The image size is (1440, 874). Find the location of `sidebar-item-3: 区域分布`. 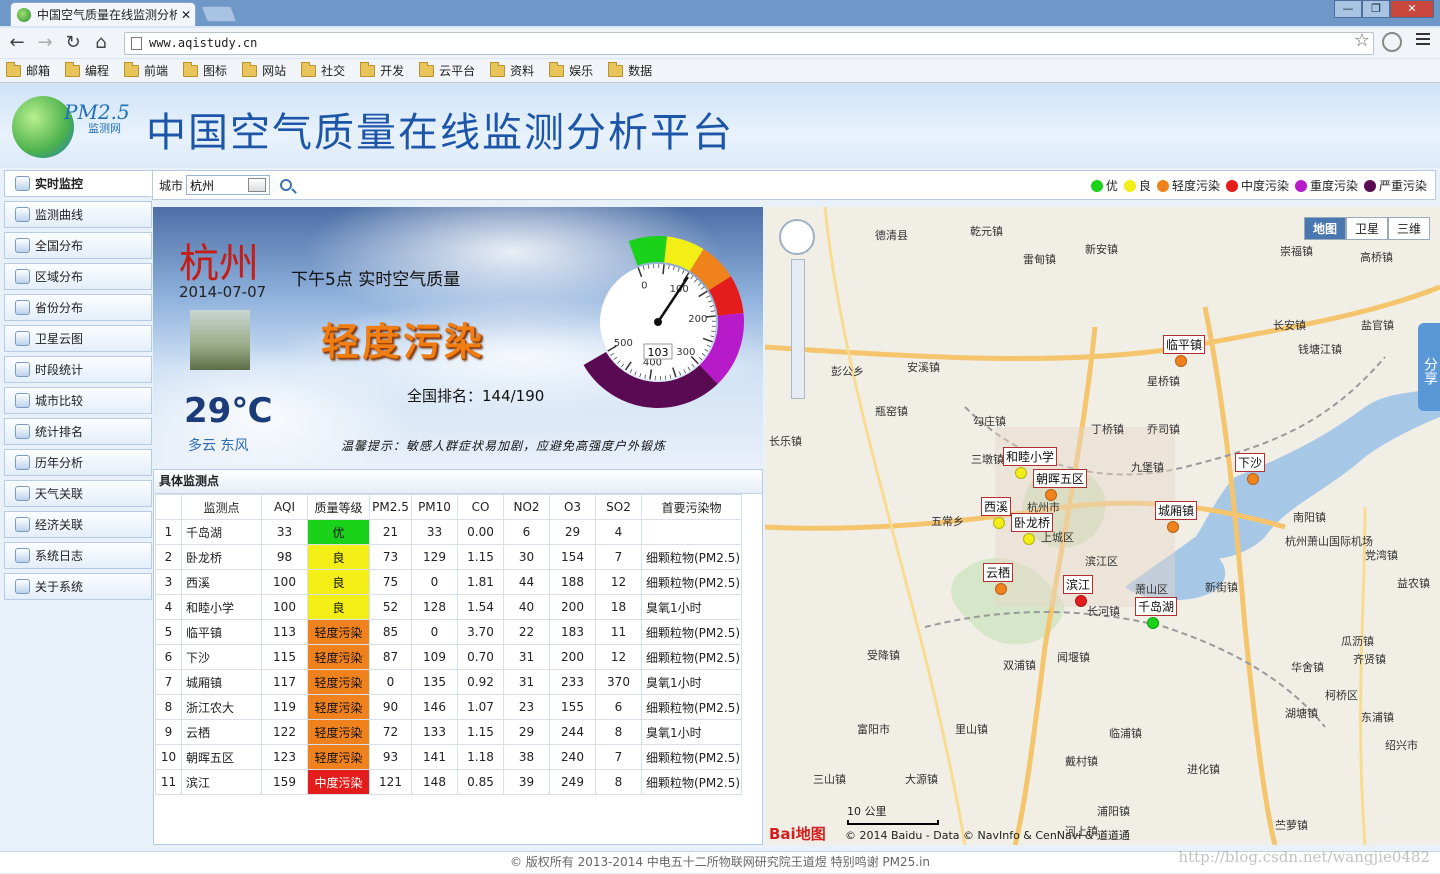

sidebar-item-3: 区域分布 is located at coordinates (78, 276).